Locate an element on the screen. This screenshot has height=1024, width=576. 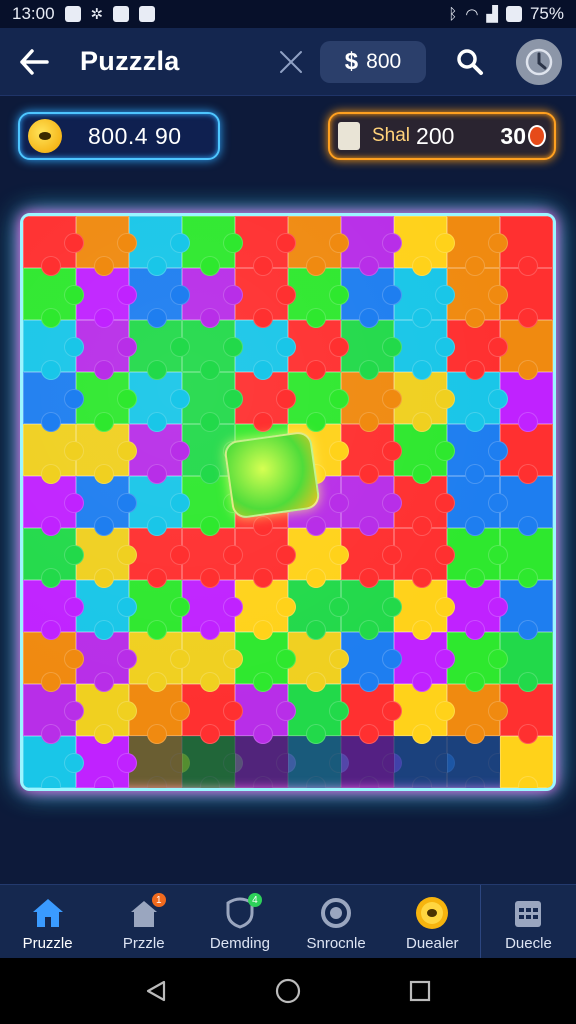
shop-value: 200 is located at coordinates (435, 135).